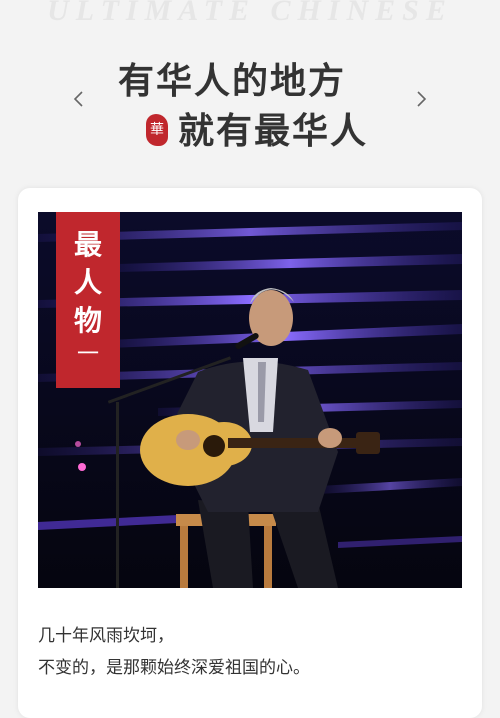  Describe the element at coordinates (232, 81) in the screenshot. I see `headline-line1: 有华人的地方` at that location.